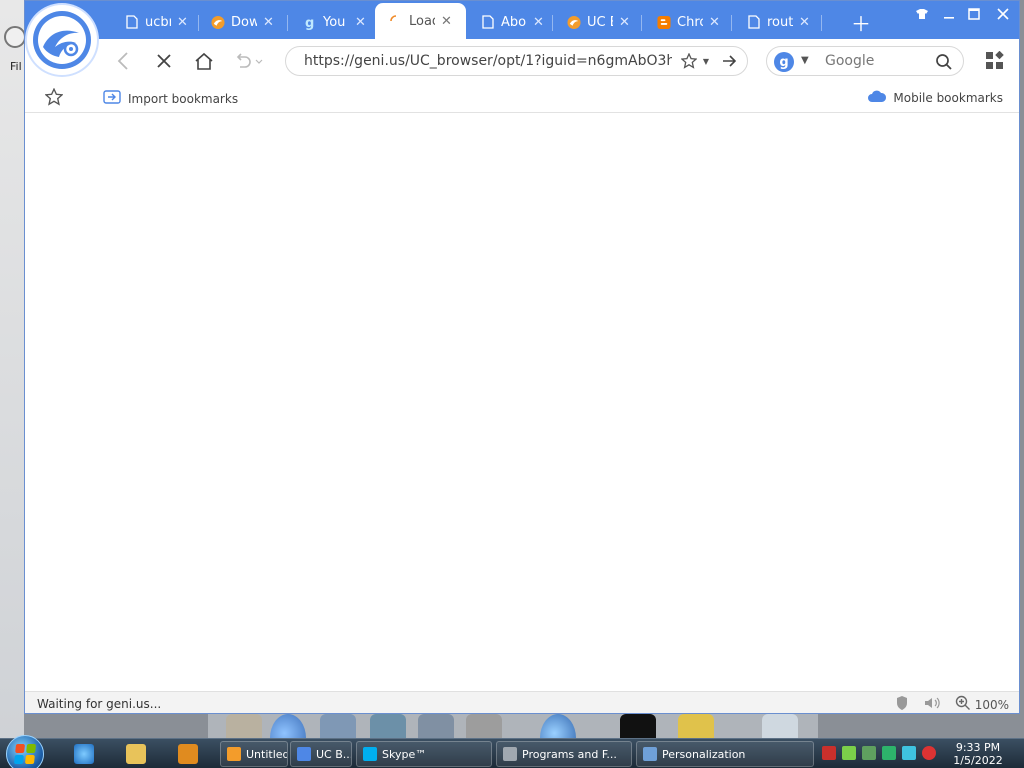 The image size is (1024, 768). I want to click on tab-label: ucbr, so click(158, 22).